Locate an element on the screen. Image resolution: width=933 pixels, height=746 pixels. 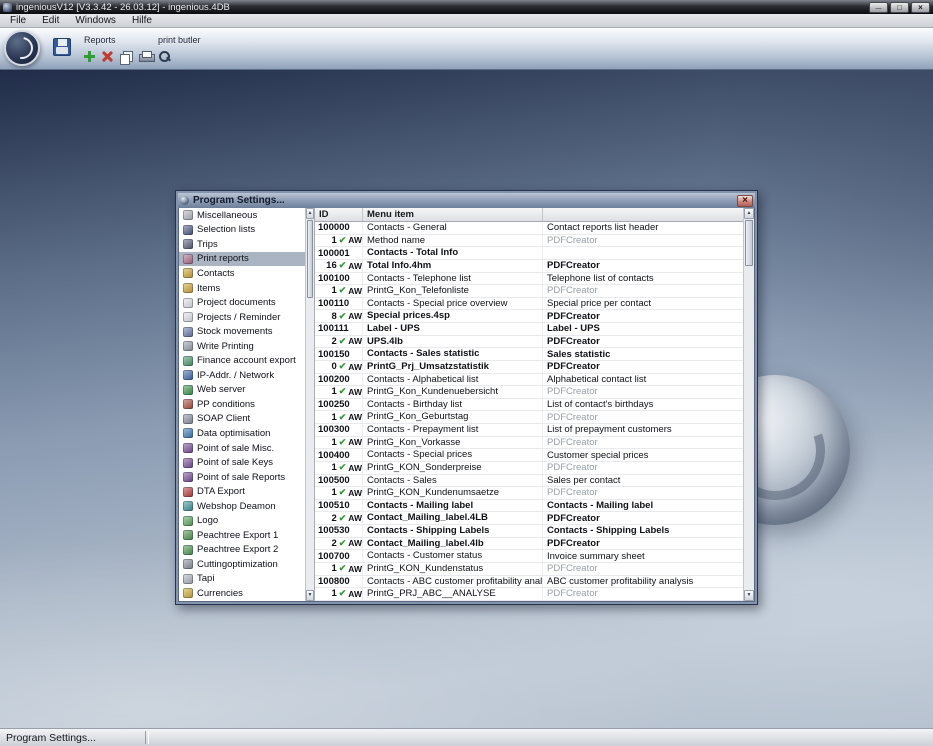
sidebar-item: Tapi is located at coordinates (242, 579).